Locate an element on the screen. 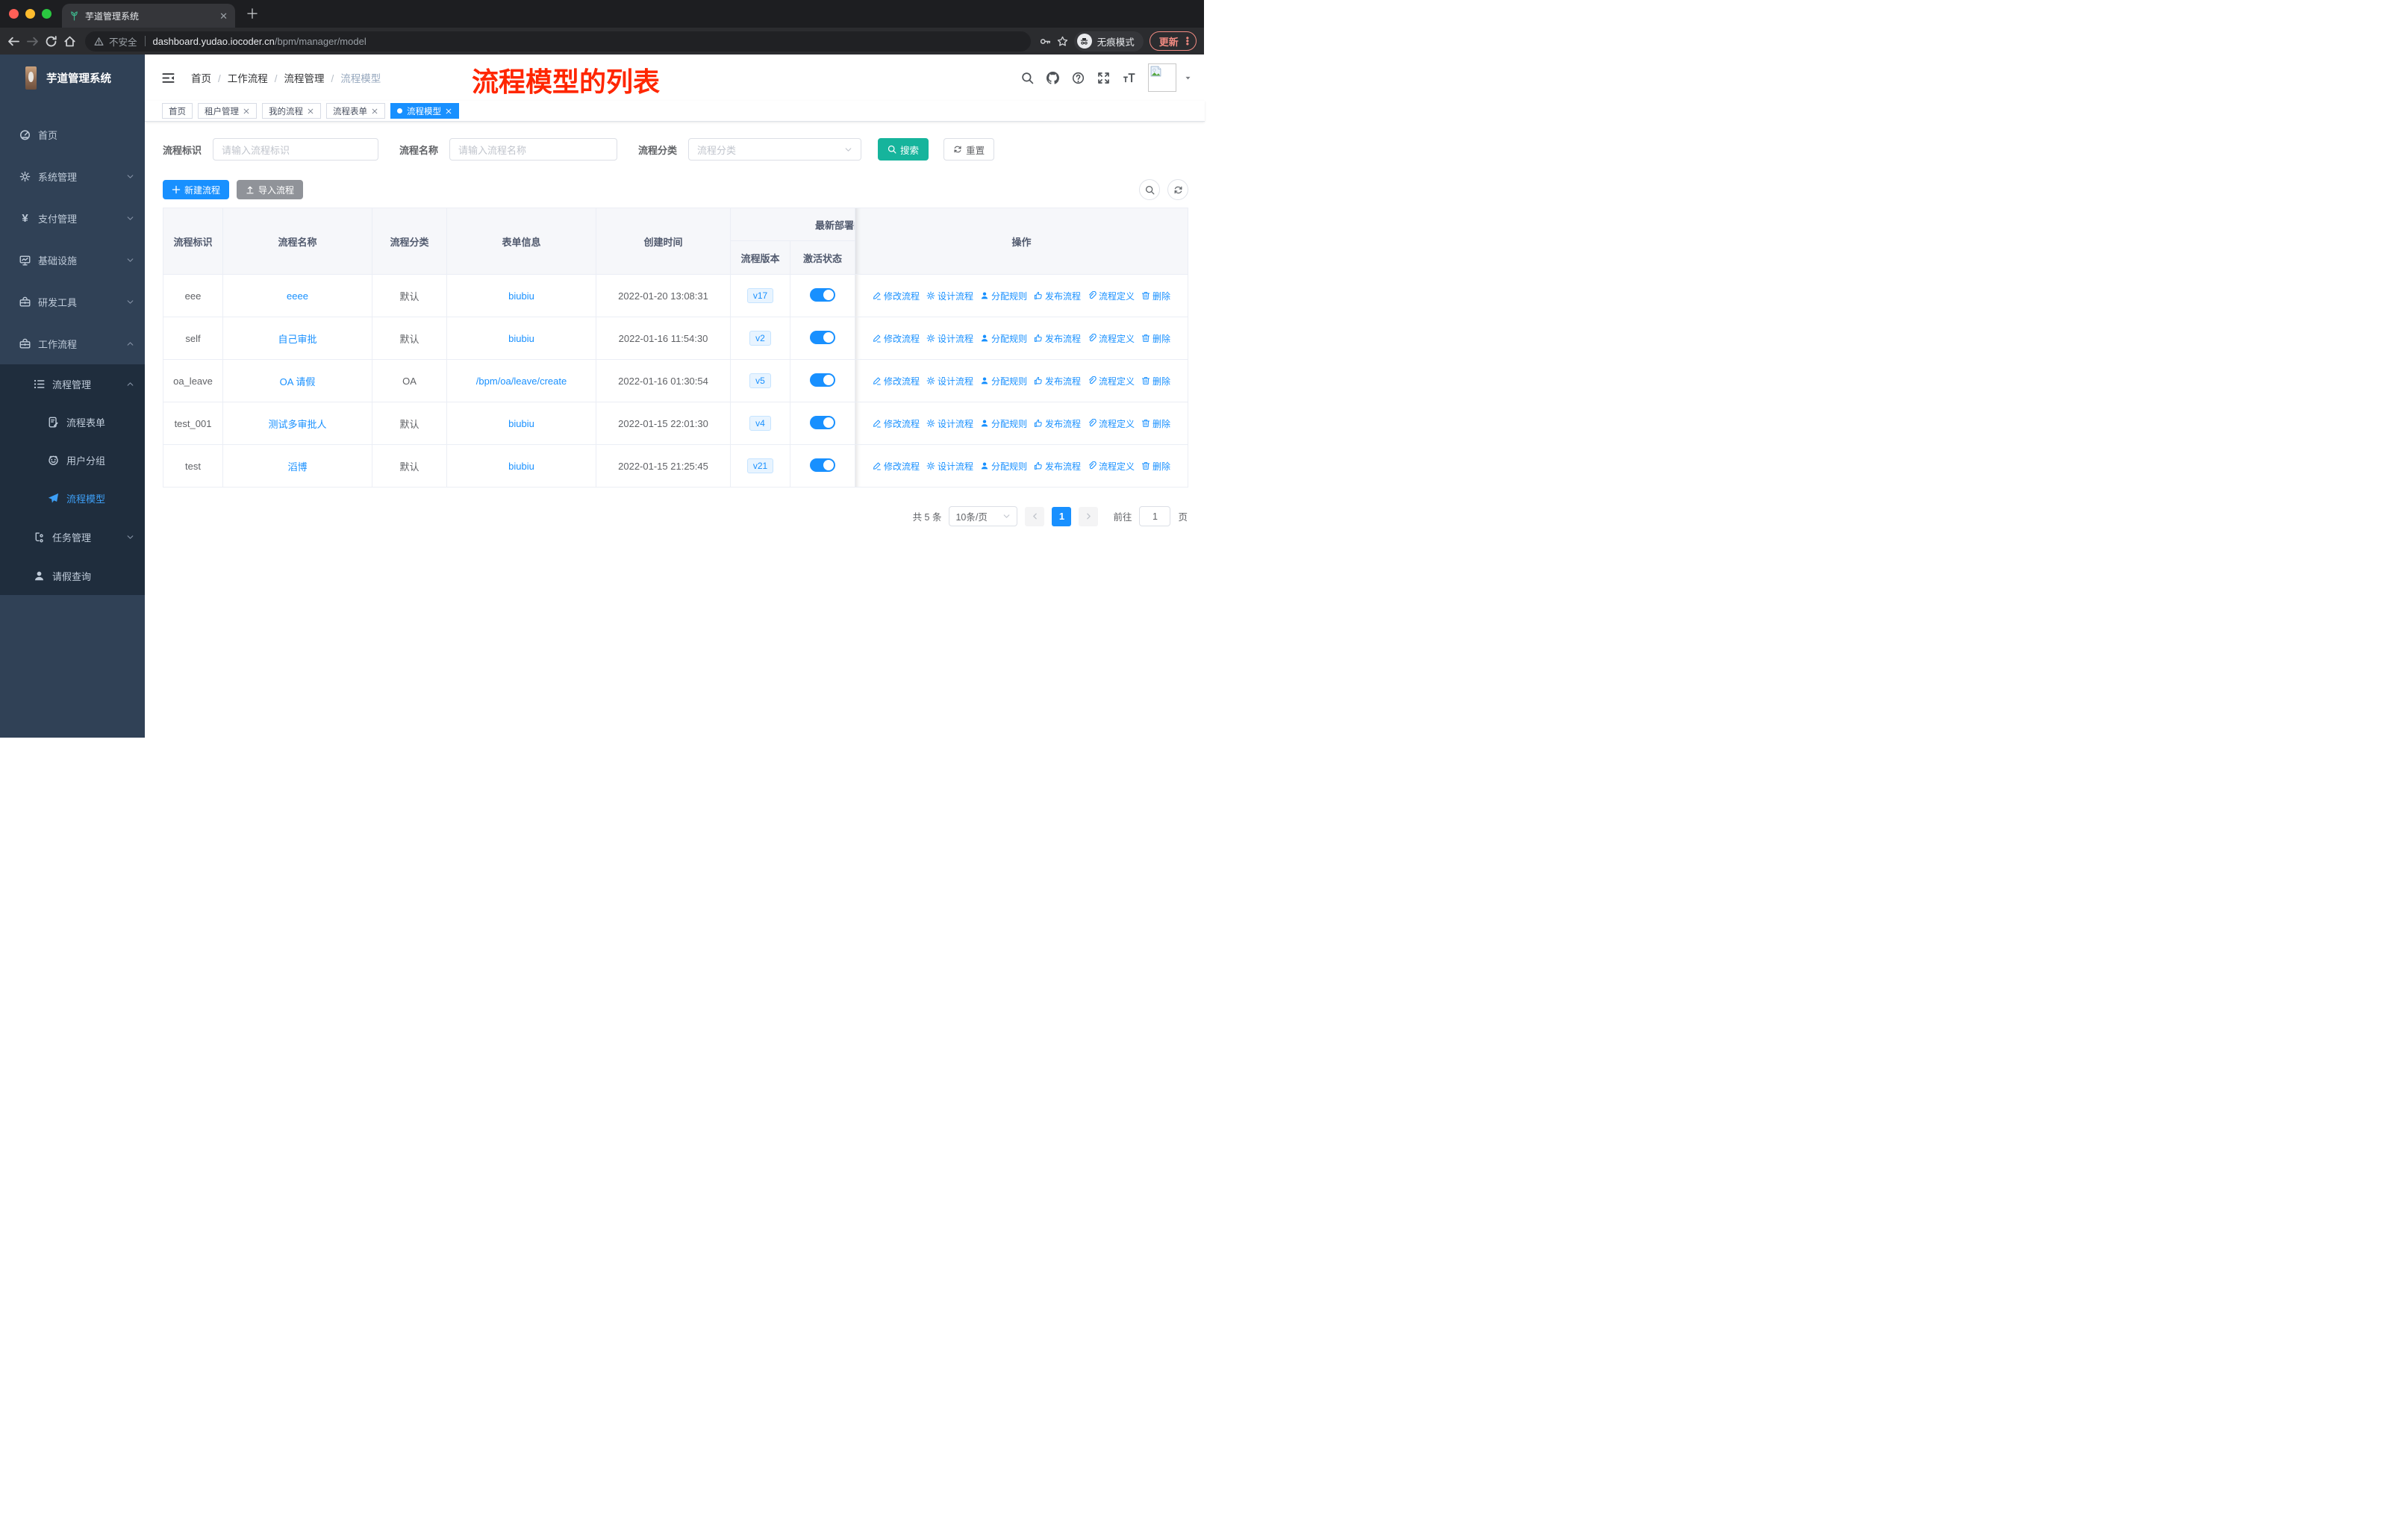 This screenshot has height=1529, width=2408. tag-process-form: 流程表单 is located at coordinates (355, 111).